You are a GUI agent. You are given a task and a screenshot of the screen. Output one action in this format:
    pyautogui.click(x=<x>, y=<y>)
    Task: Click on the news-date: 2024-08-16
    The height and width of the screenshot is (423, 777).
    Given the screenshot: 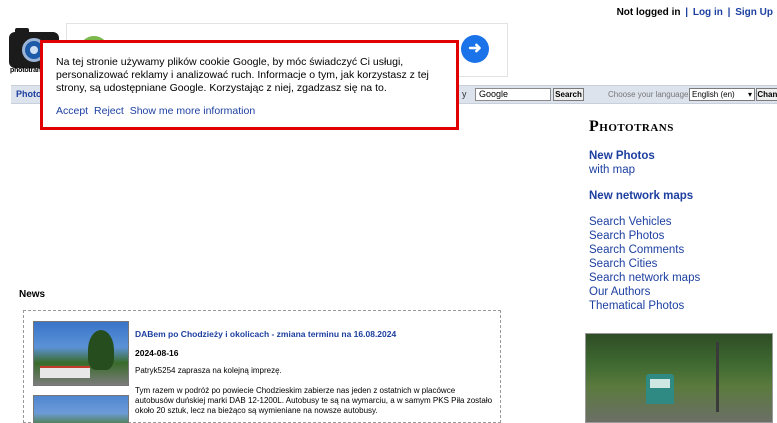 What is the action you would take?
    pyautogui.click(x=157, y=353)
    